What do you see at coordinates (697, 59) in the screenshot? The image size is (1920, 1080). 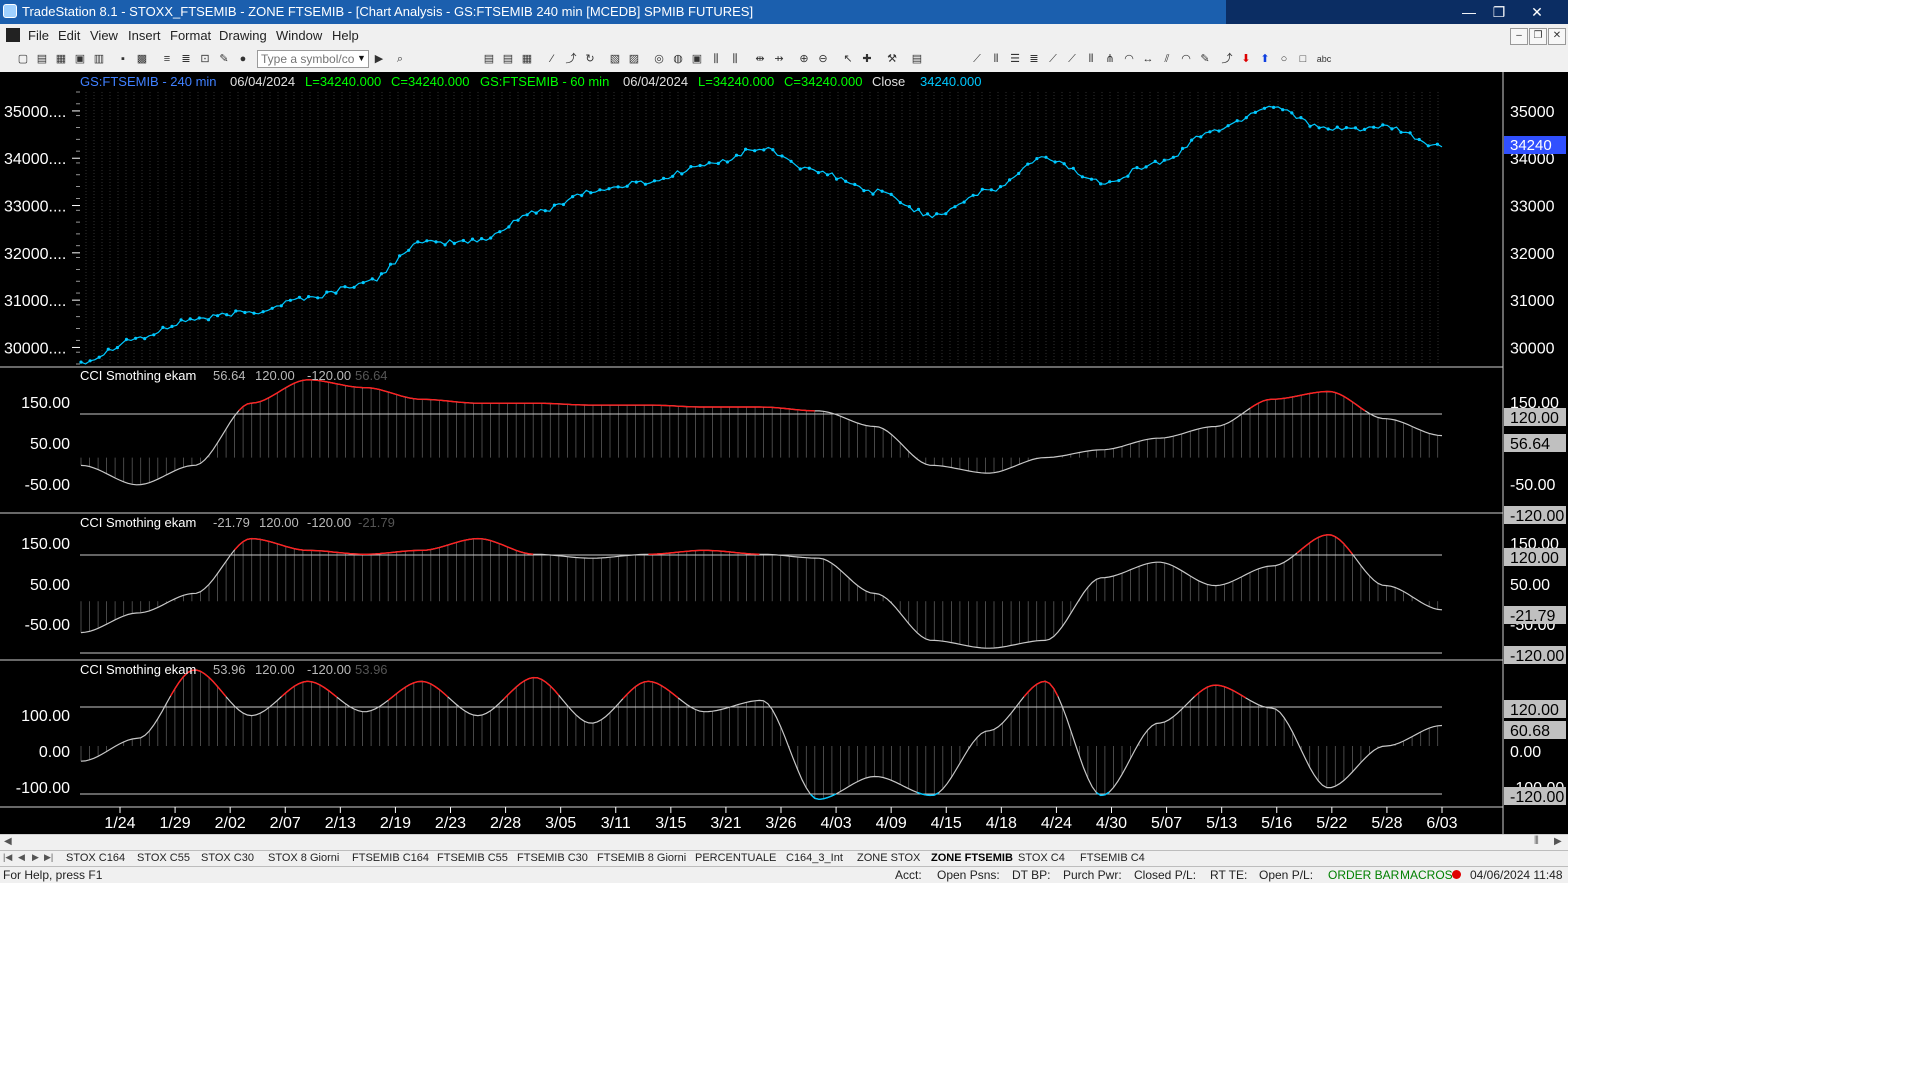 I see `matrix-icon: ▣` at bounding box center [697, 59].